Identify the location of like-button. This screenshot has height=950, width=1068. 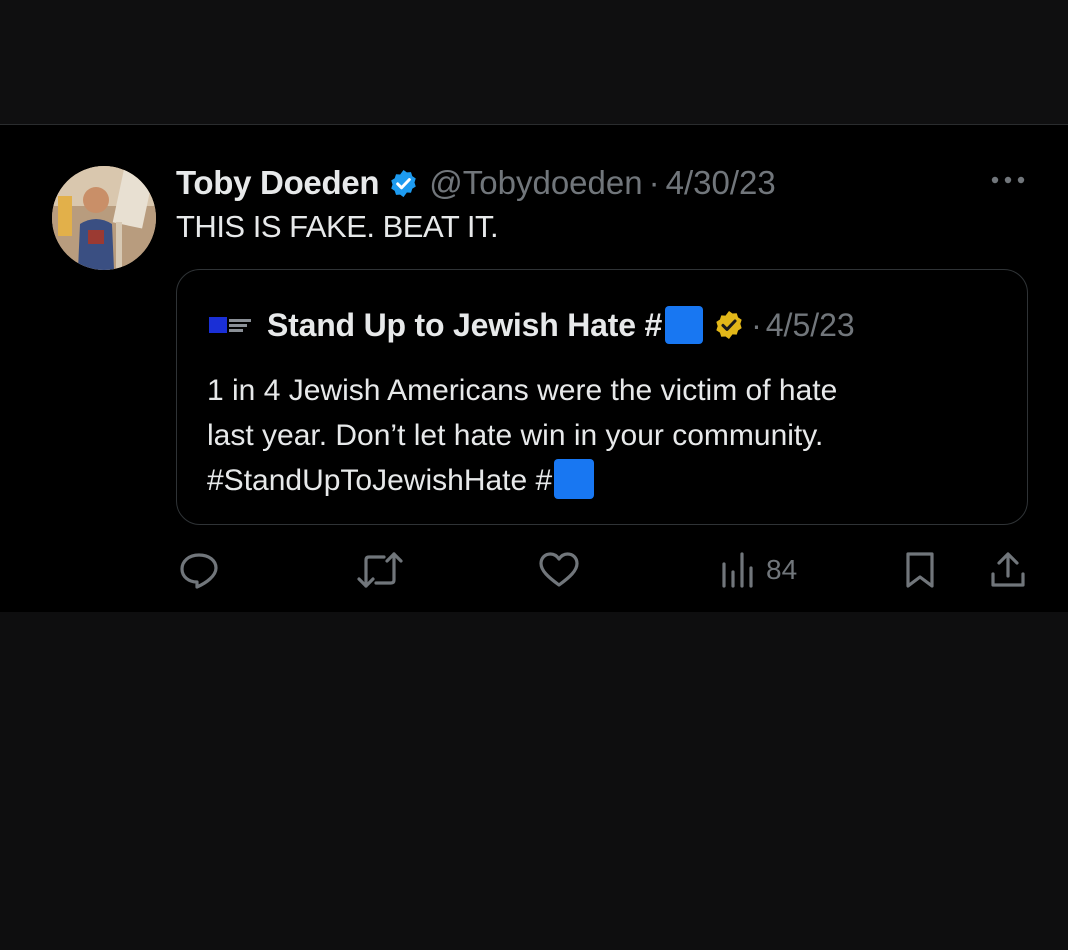
(559, 570).